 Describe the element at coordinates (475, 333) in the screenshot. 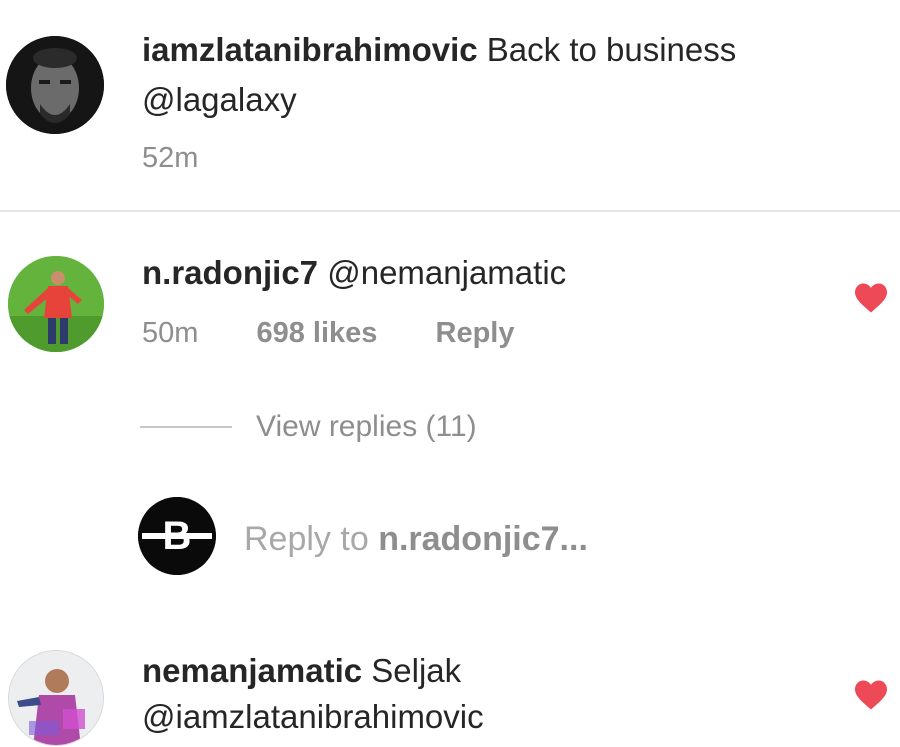

I see `reply-button: Reply` at that location.